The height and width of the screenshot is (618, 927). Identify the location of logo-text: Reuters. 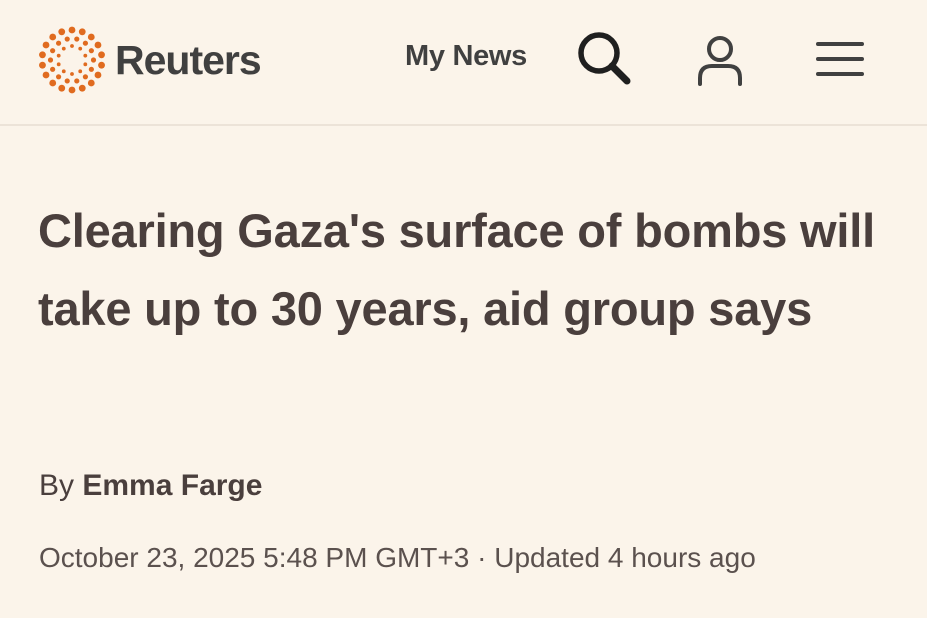
(188, 59).